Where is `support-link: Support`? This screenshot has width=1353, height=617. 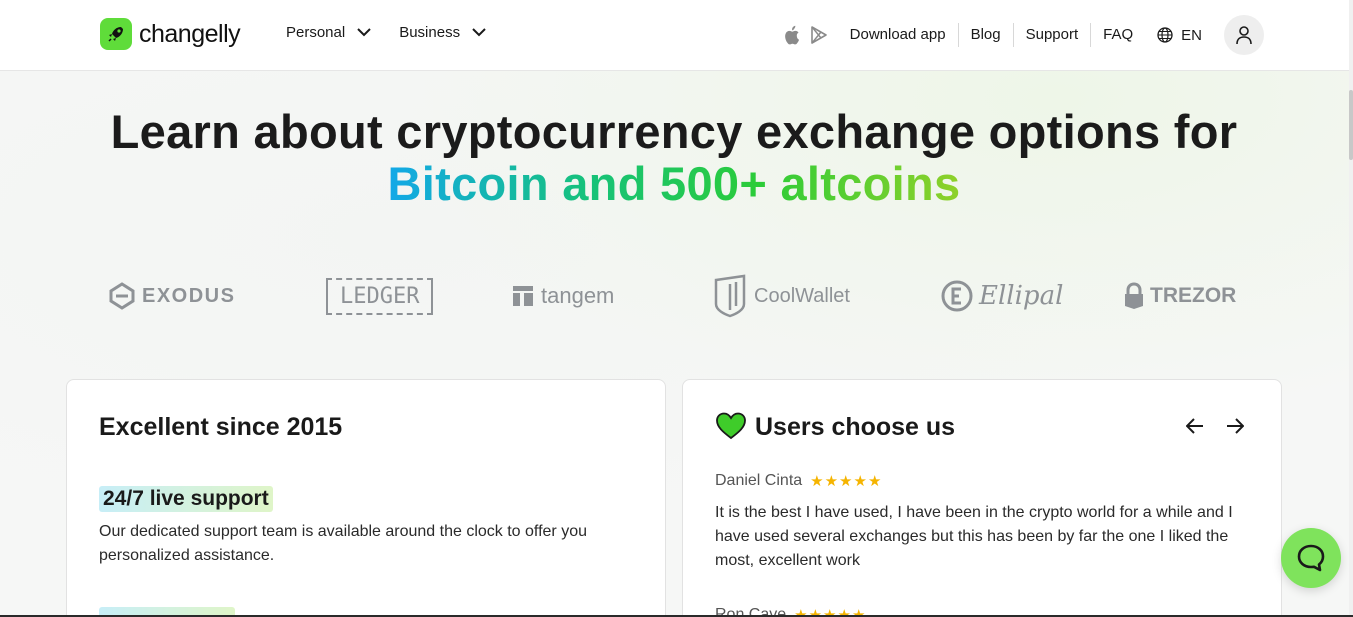
support-link: Support is located at coordinates (1053, 35).